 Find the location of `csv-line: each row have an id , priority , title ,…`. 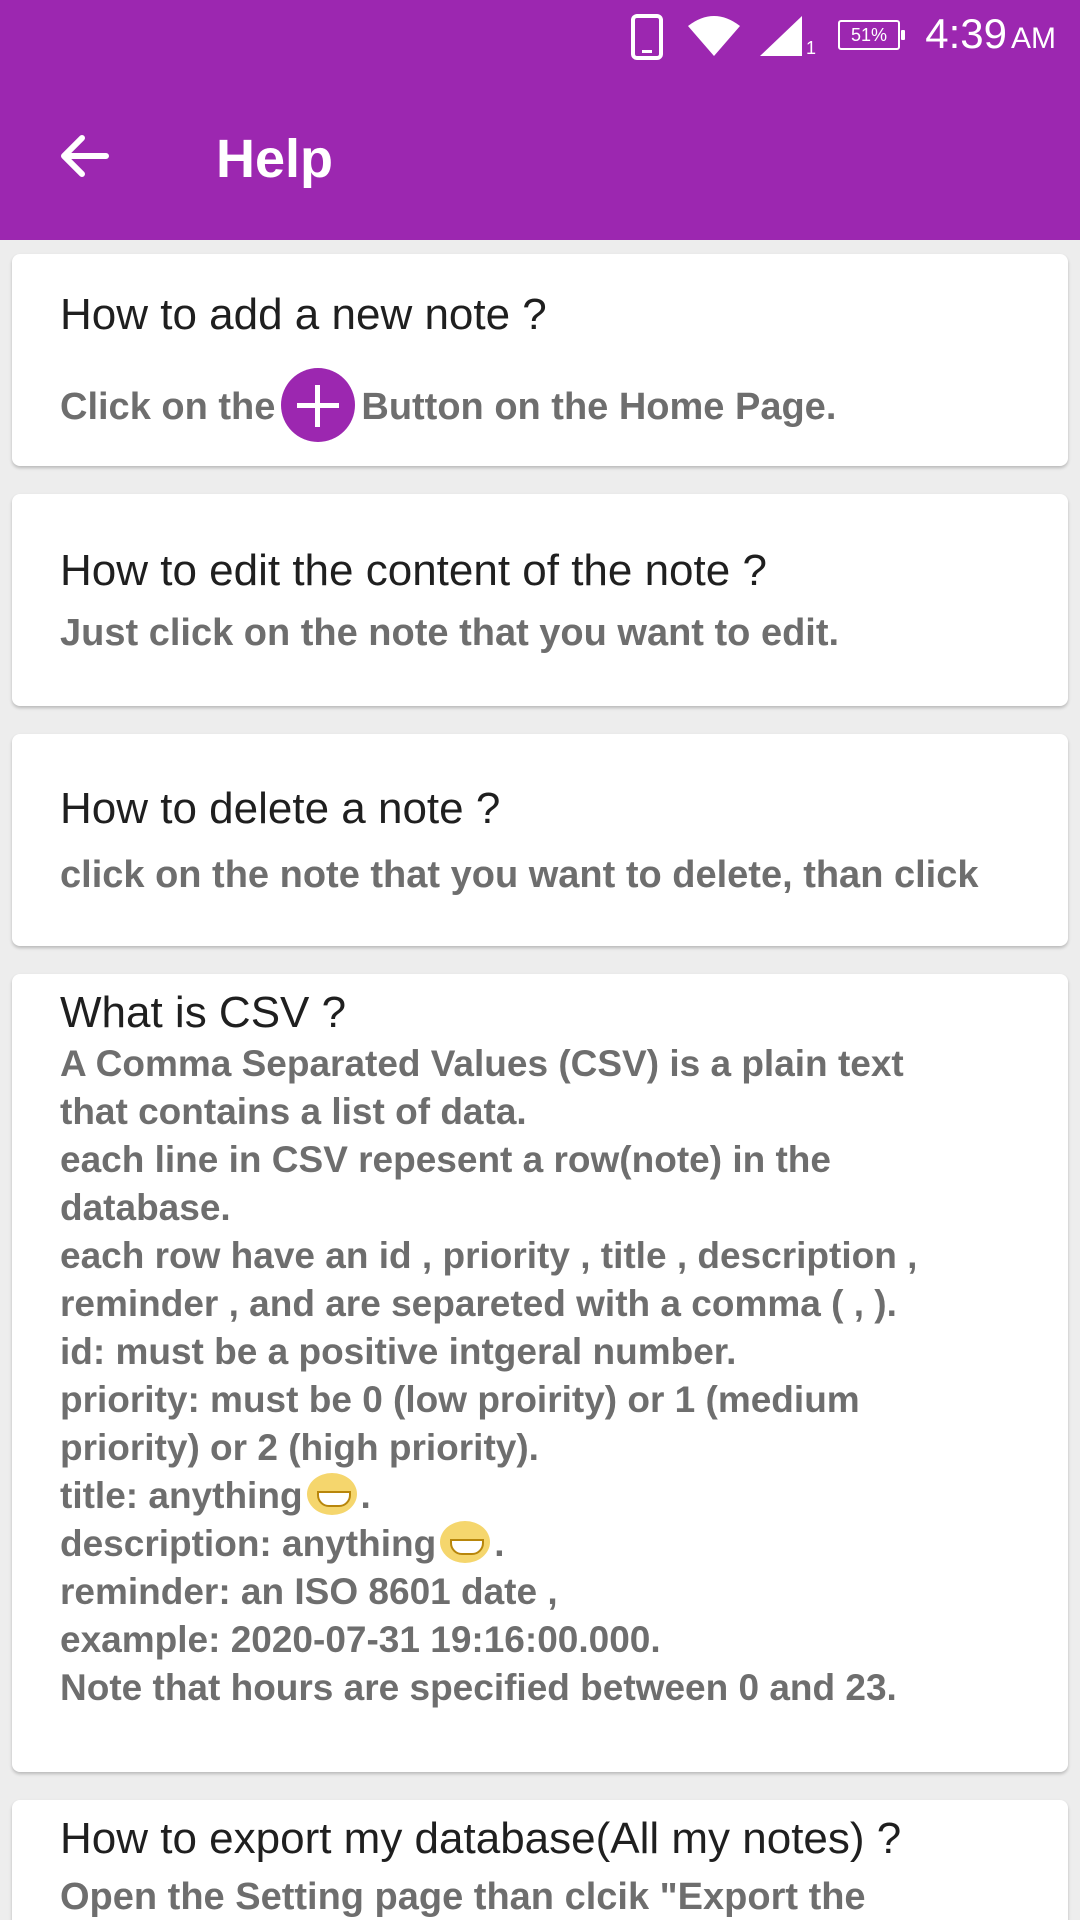

csv-line: each row have an id , priority , title ,… is located at coordinates (489, 1255).